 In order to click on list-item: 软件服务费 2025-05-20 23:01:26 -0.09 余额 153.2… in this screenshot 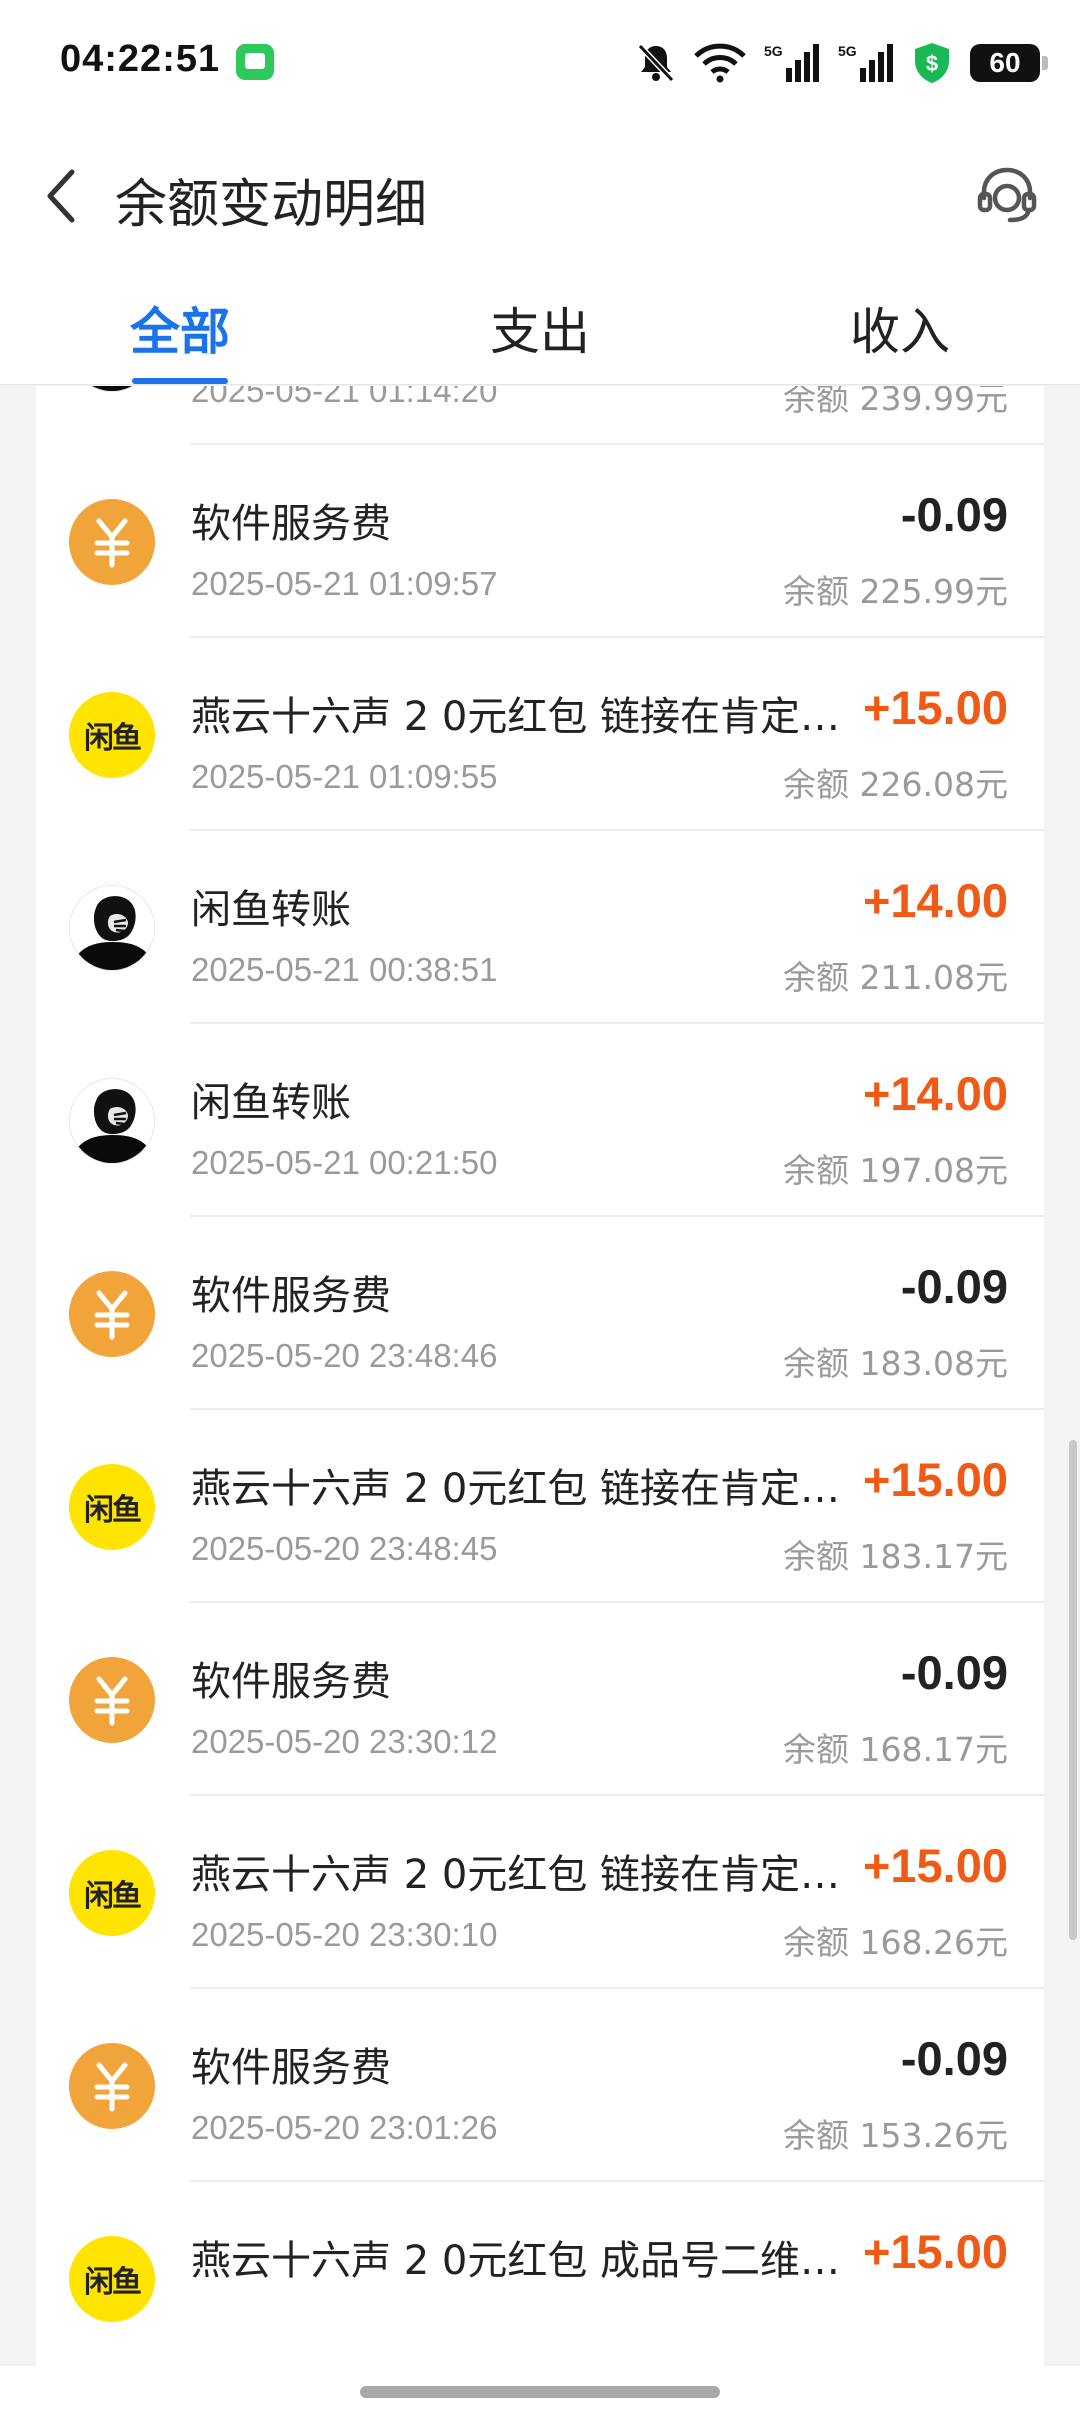, I will do `click(540, 2085)`.